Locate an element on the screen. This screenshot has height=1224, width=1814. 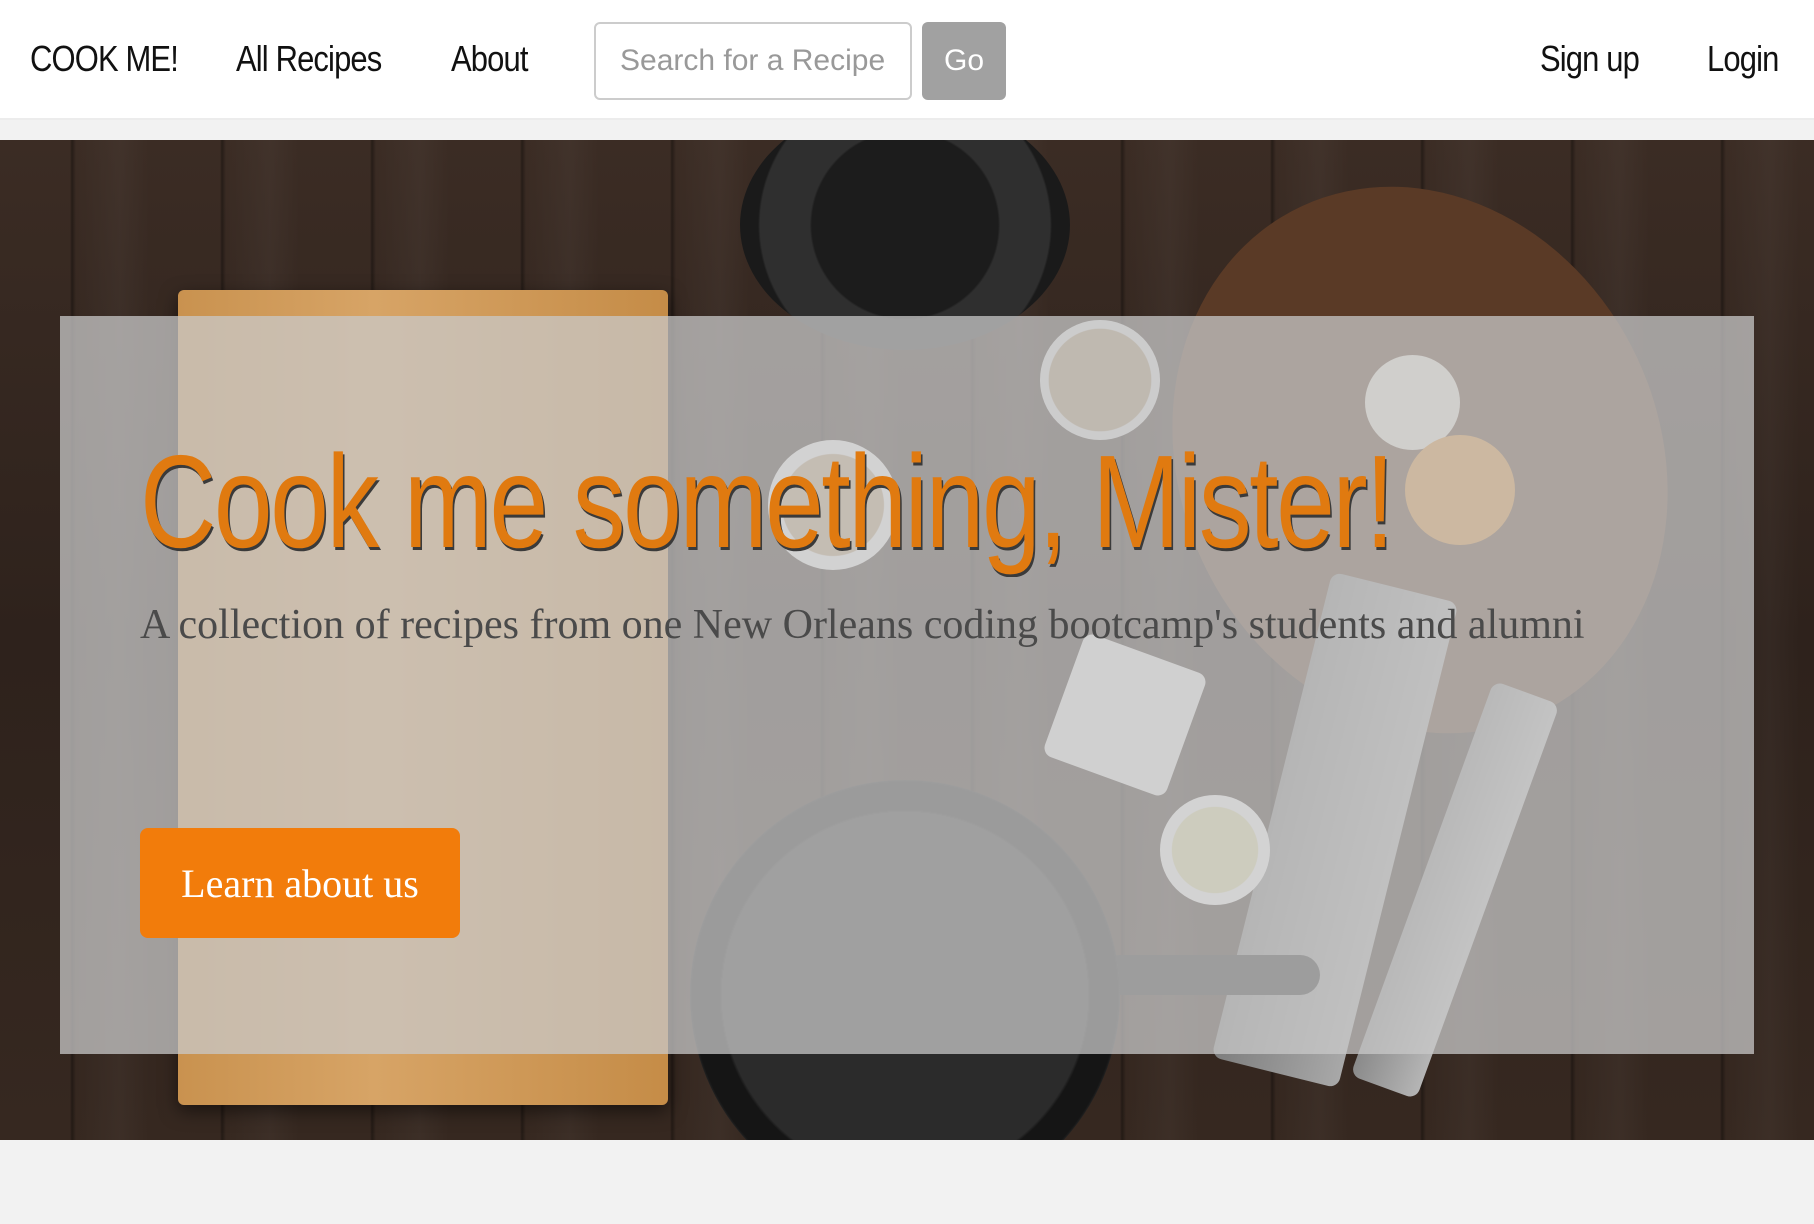
login-link: Login is located at coordinates (1743, 59).